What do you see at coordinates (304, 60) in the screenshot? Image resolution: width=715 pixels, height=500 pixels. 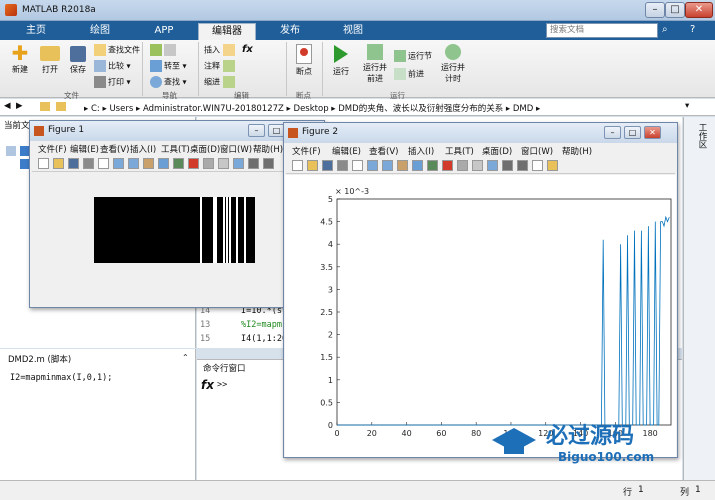 I see `breakpoints-button: 断点` at bounding box center [304, 60].